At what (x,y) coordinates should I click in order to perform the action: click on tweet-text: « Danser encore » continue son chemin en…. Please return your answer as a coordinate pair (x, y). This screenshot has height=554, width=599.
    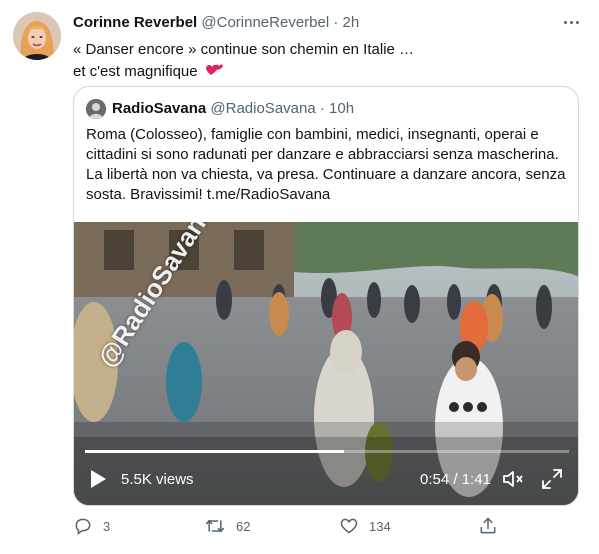
    Looking at the image, I should click on (243, 62).